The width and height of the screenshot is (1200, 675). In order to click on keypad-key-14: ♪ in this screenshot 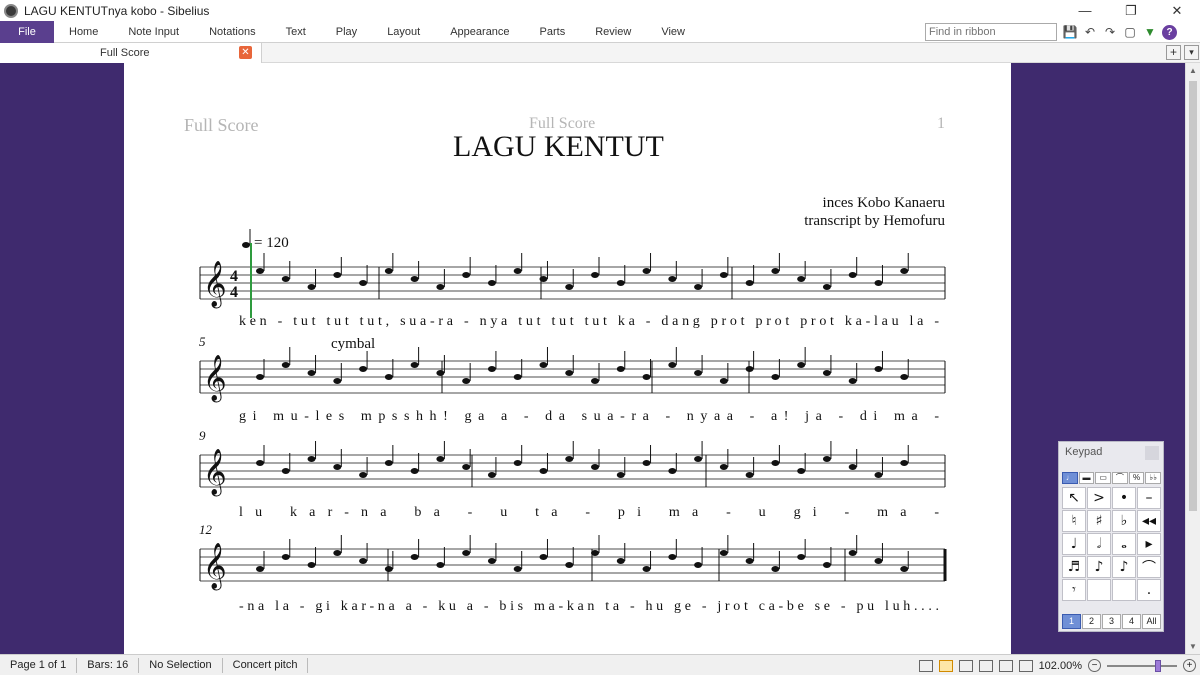, I will do `click(1099, 567)`.